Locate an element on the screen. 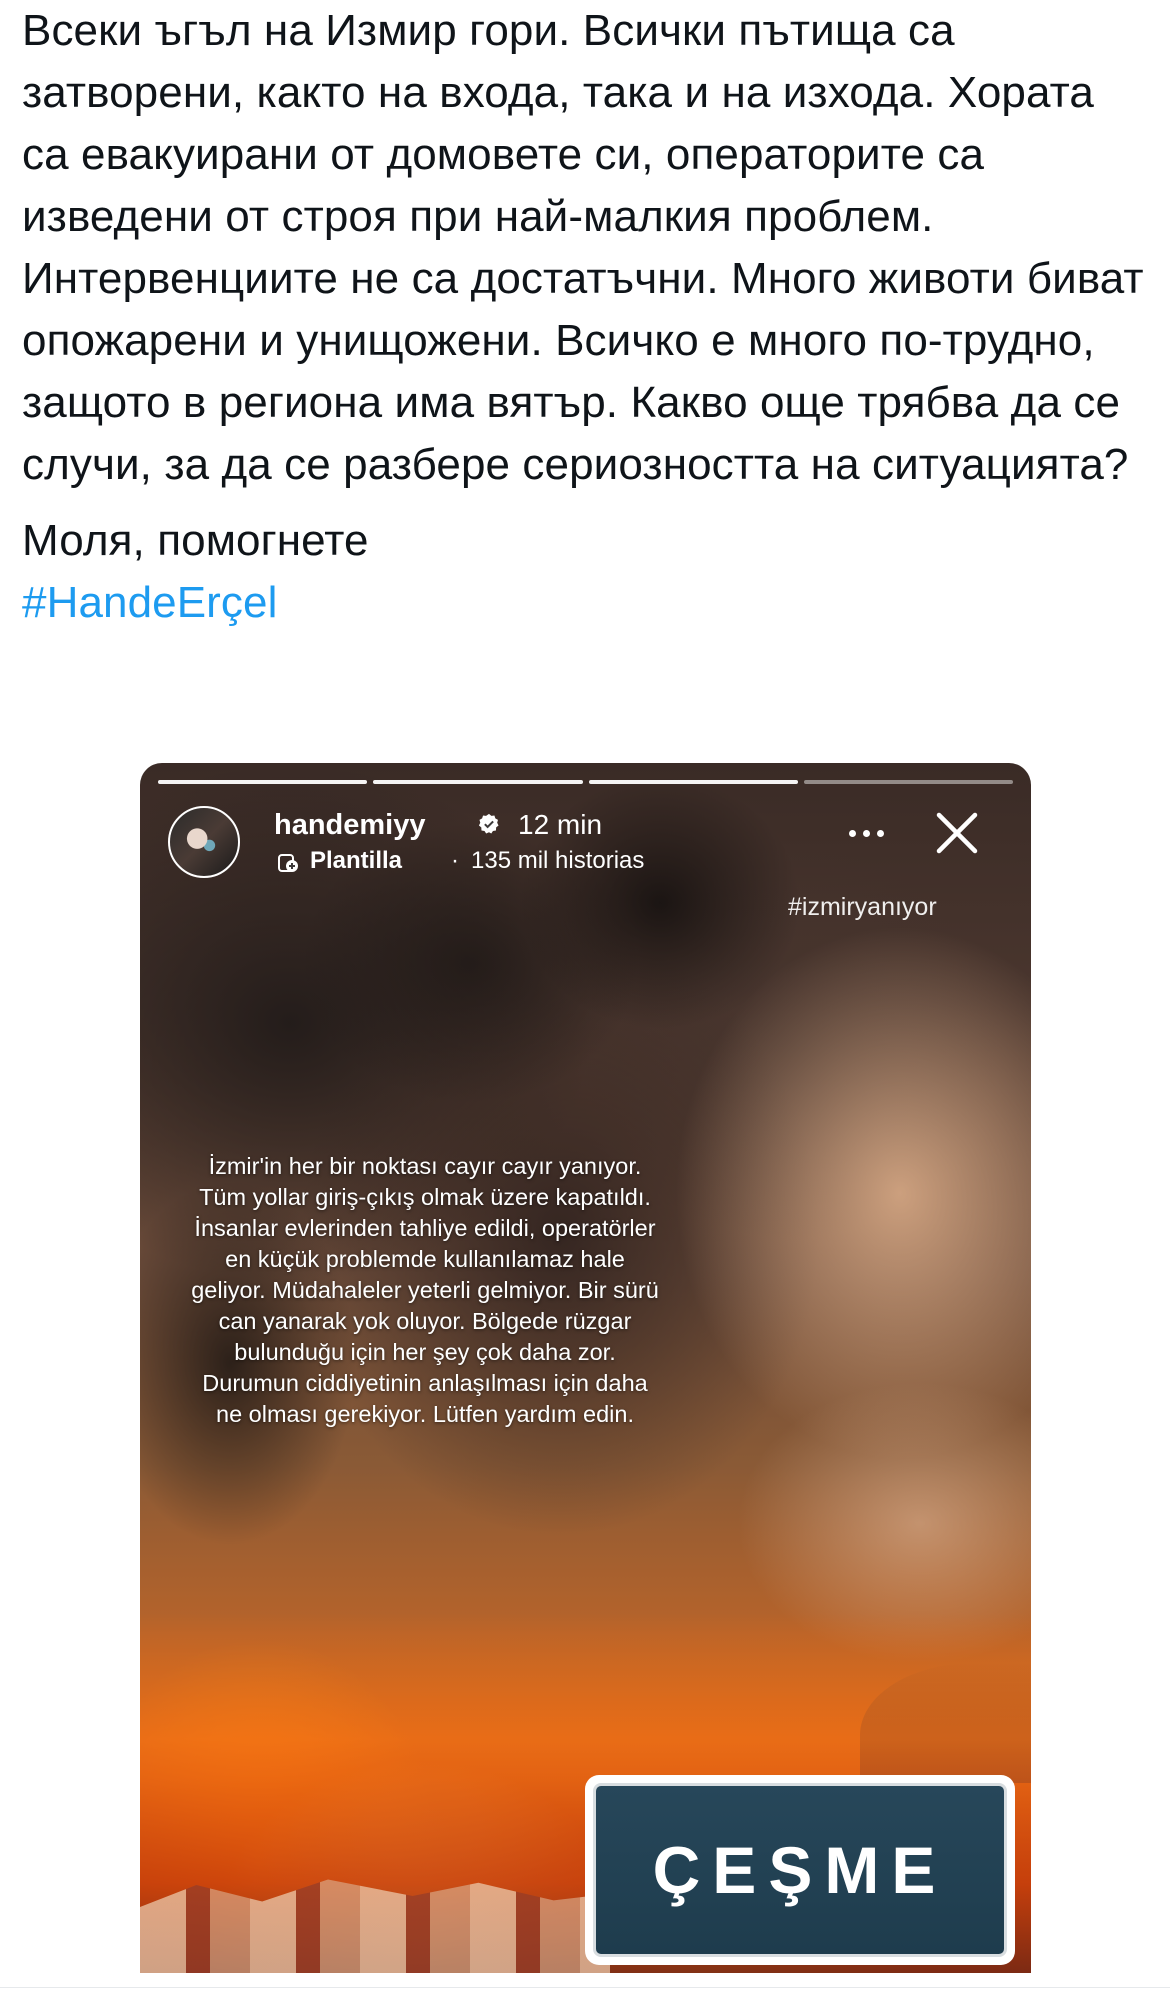  tweet-plea: Моля, помогнете is located at coordinates (195, 540).